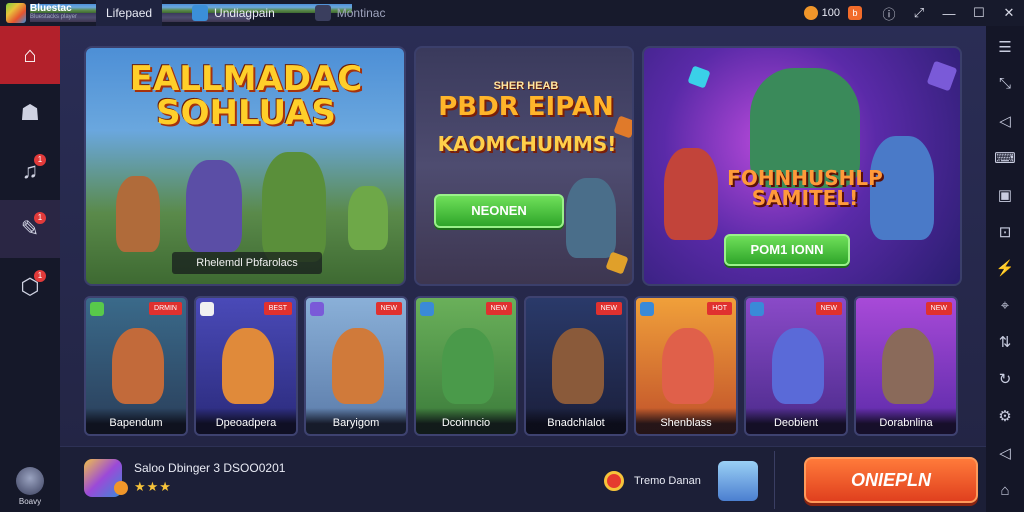  I want to click on sidebar-item-ninja: ☗, so click(30, 113).